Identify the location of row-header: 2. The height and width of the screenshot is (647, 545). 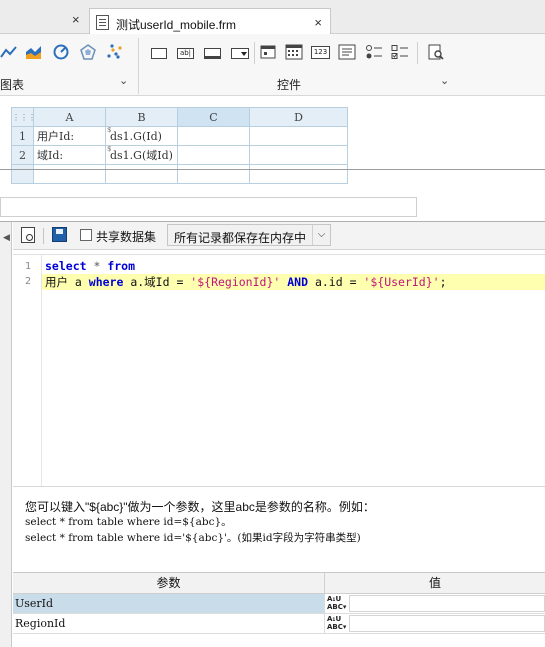
(22, 155).